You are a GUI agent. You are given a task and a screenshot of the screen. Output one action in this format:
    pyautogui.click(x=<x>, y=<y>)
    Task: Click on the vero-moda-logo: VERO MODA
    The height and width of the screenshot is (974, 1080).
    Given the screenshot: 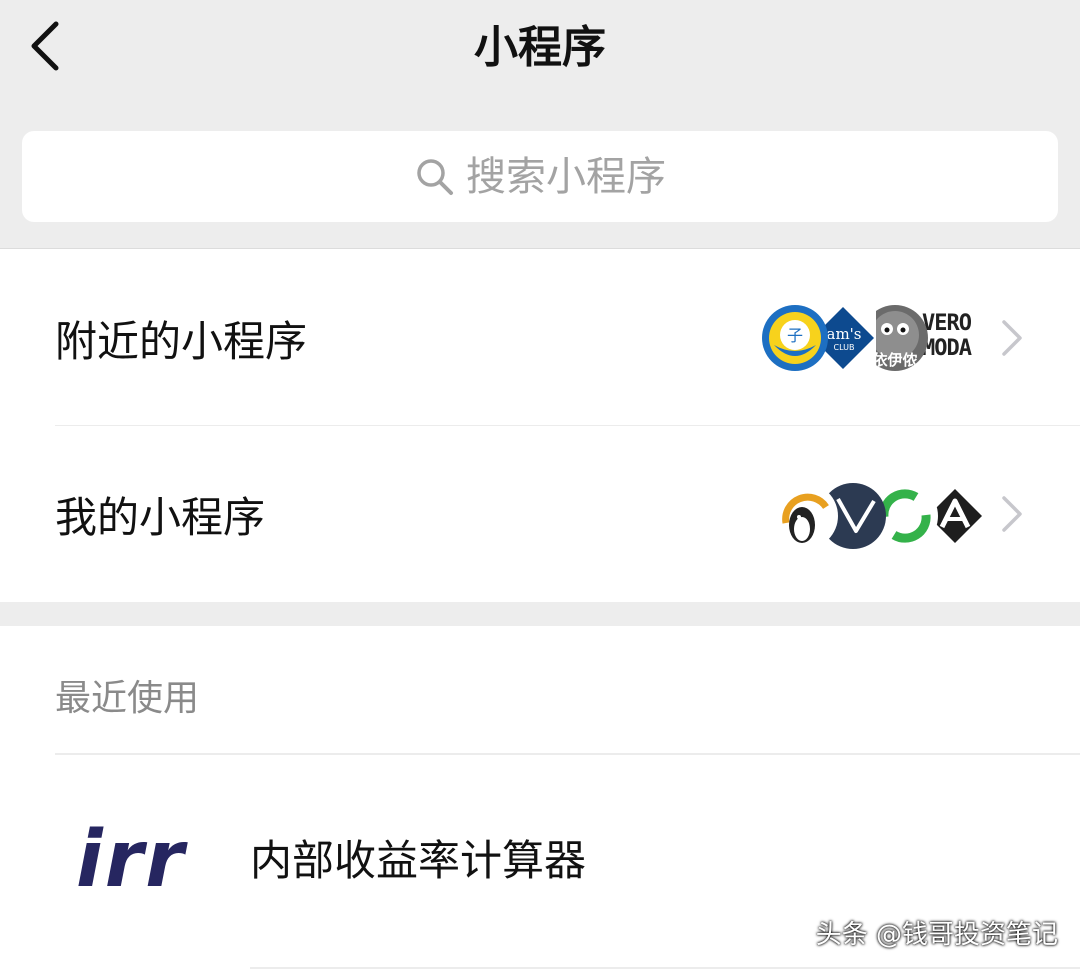 What is the action you would take?
    pyautogui.click(x=947, y=336)
    